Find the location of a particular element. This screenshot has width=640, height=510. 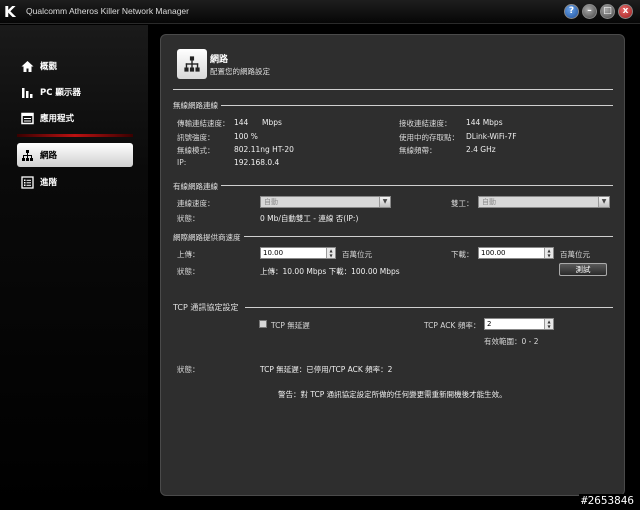

sidebar-item-label: 應用程式 is located at coordinates (57, 119).